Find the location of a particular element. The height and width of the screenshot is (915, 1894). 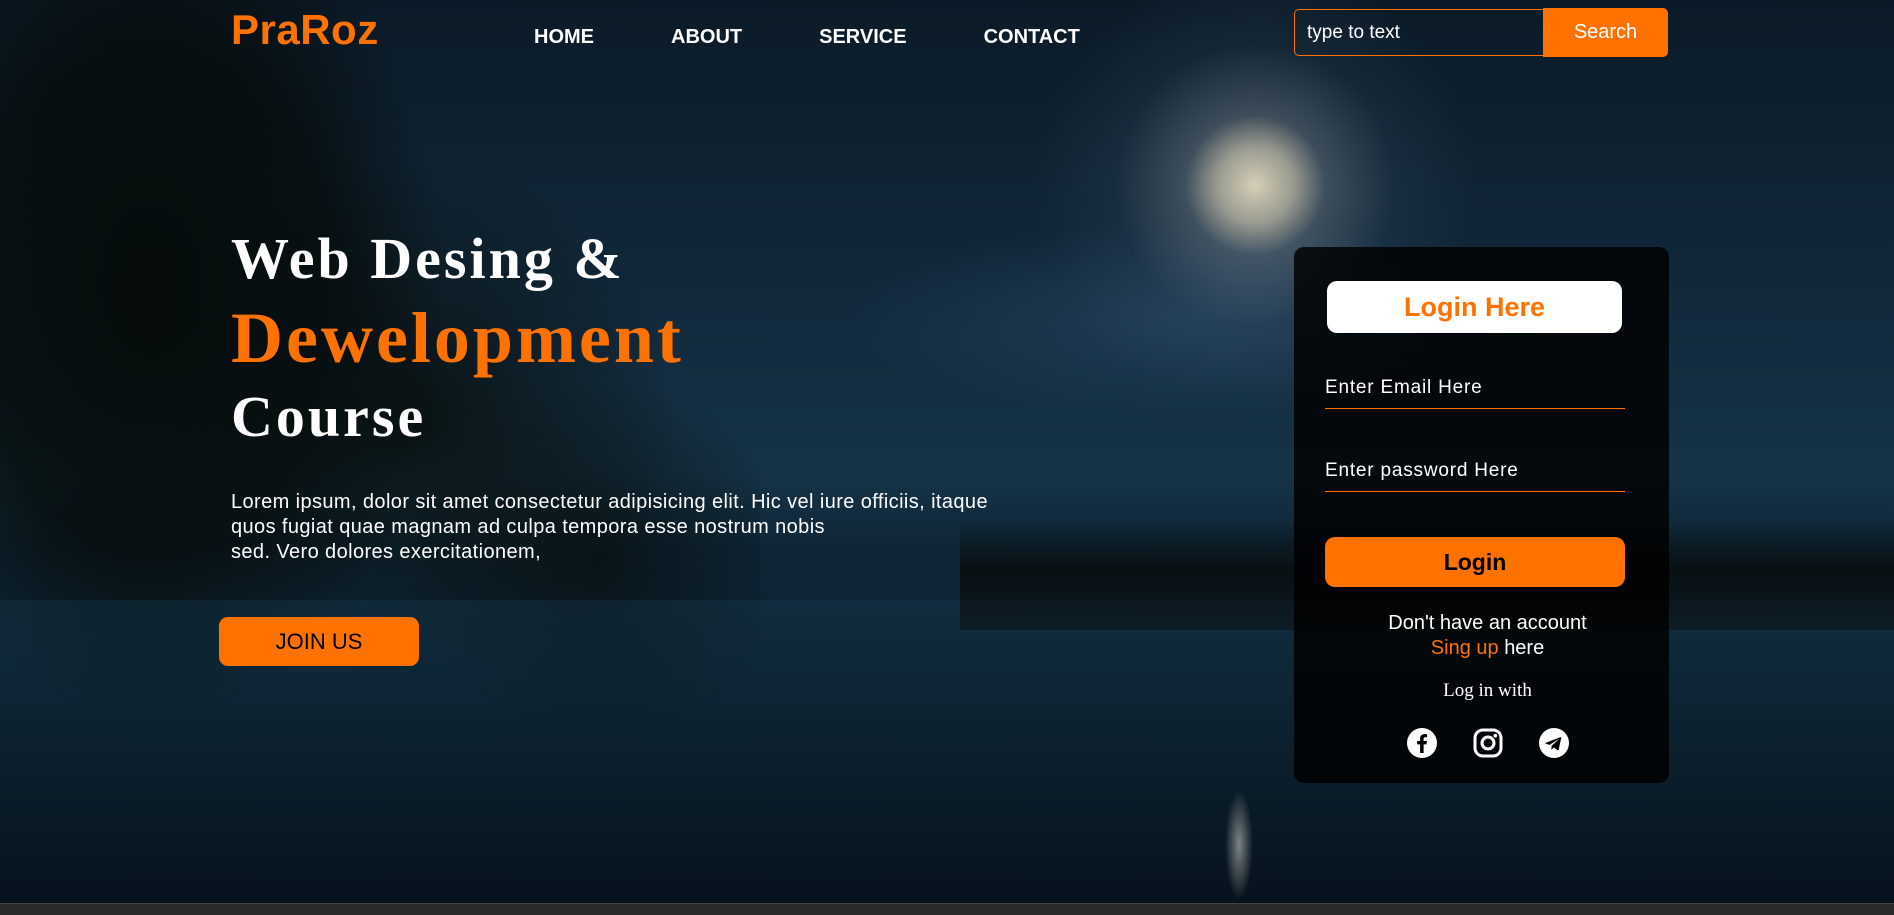

signup-line: Sing up here is located at coordinates (1487, 648).